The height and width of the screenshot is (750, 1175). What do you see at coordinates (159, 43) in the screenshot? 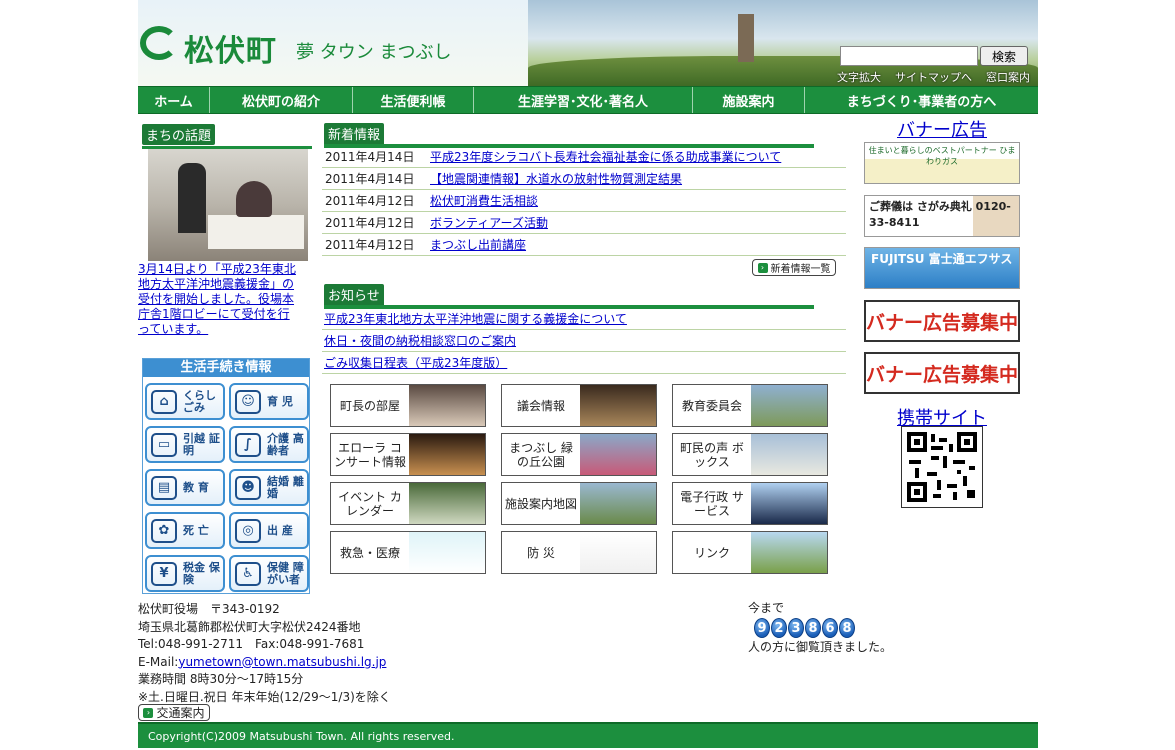
I see `town-logo-icon` at bounding box center [159, 43].